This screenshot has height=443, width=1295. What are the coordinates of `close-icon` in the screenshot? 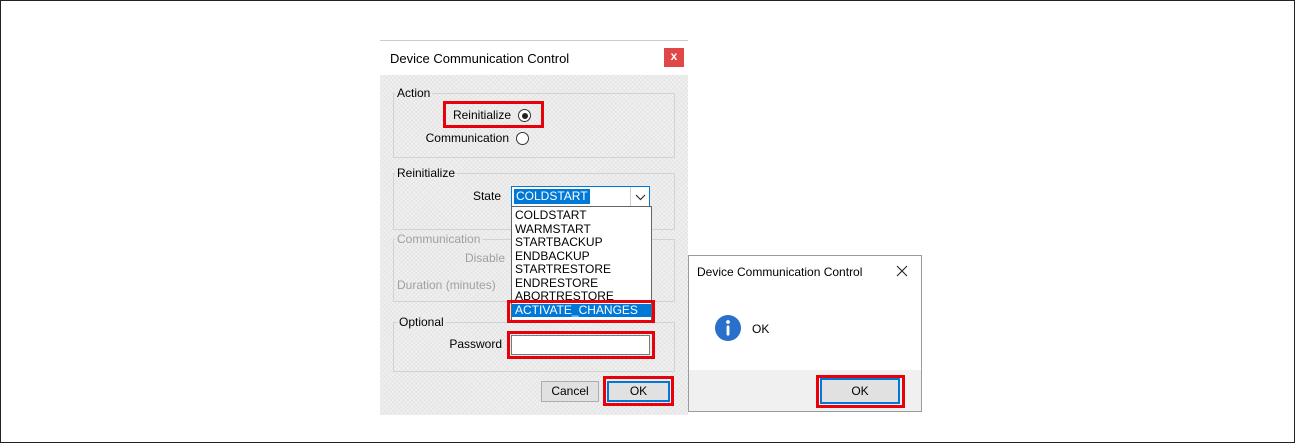 It's located at (902, 271).